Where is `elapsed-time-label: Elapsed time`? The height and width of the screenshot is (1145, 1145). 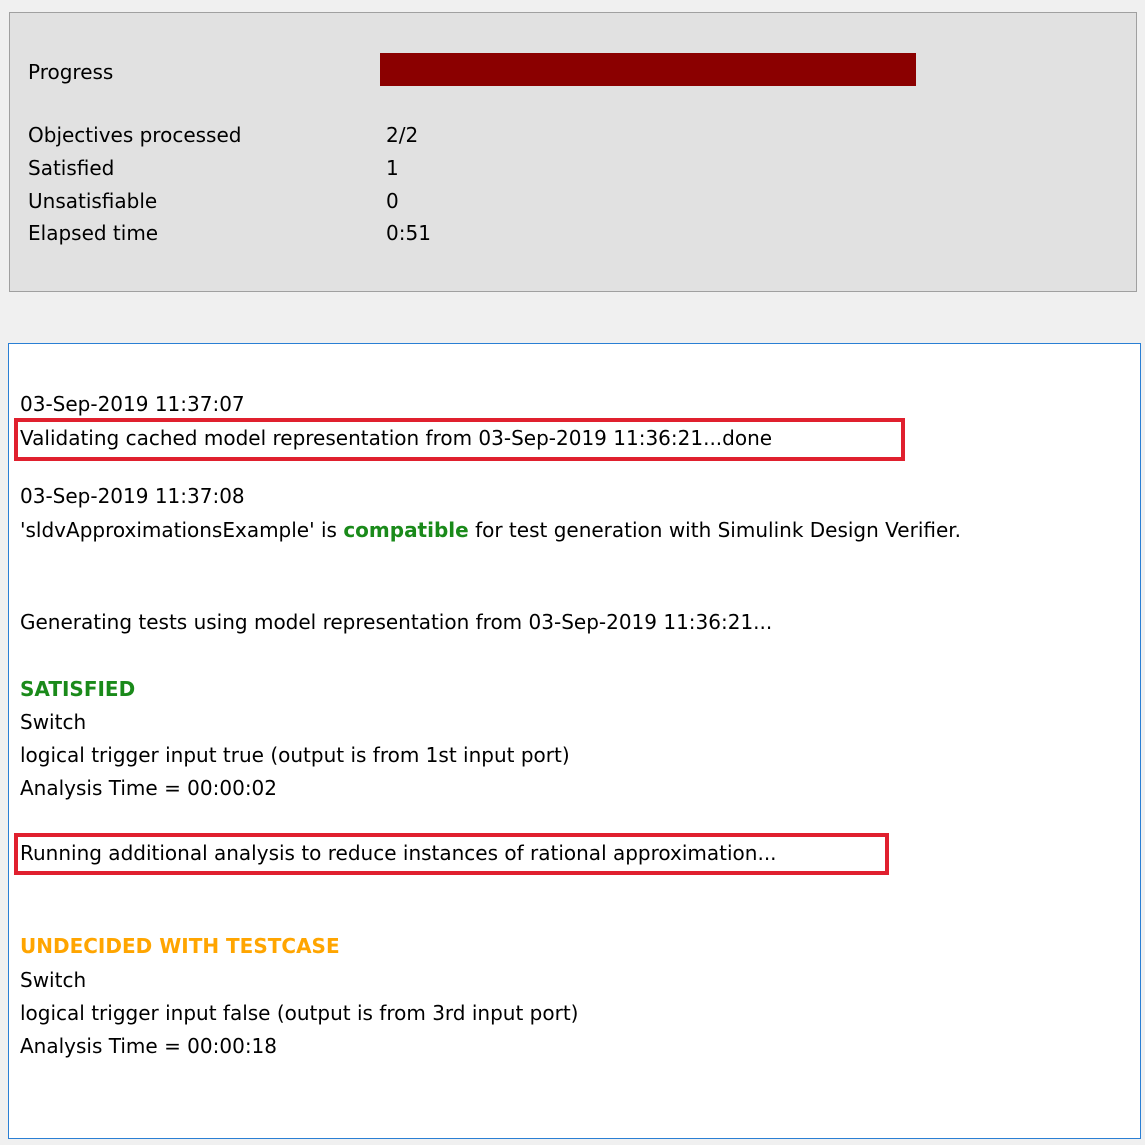 elapsed-time-label: Elapsed time is located at coordinates (93, 233).